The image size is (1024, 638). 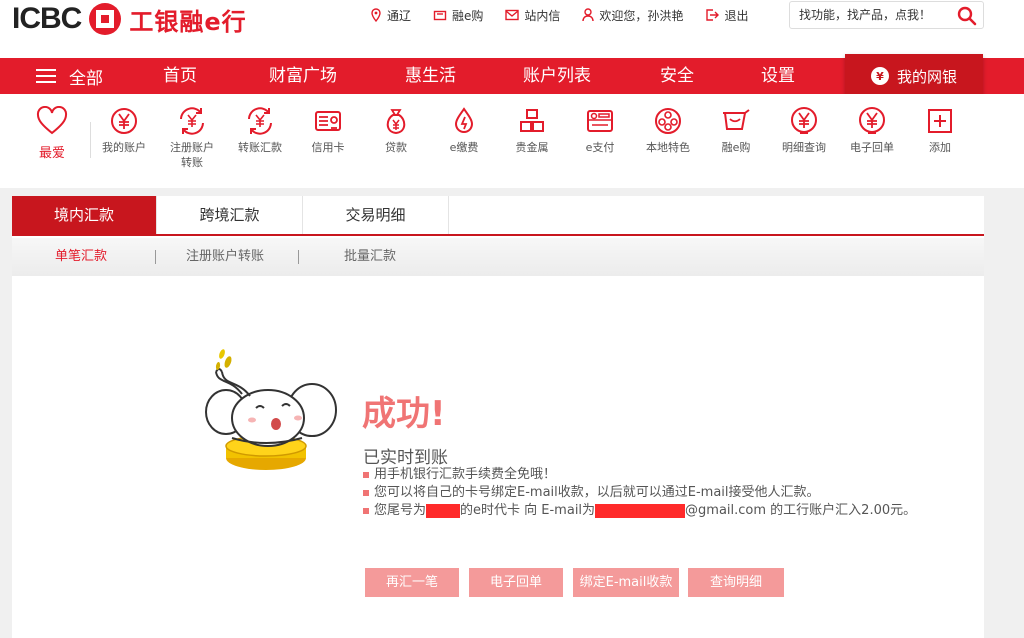 What do you see at coordinates (465, 474) in the screenshot?
I see `message-text: 用手机银行汇款手续费全免哦！` at bounding box center [465, 474].